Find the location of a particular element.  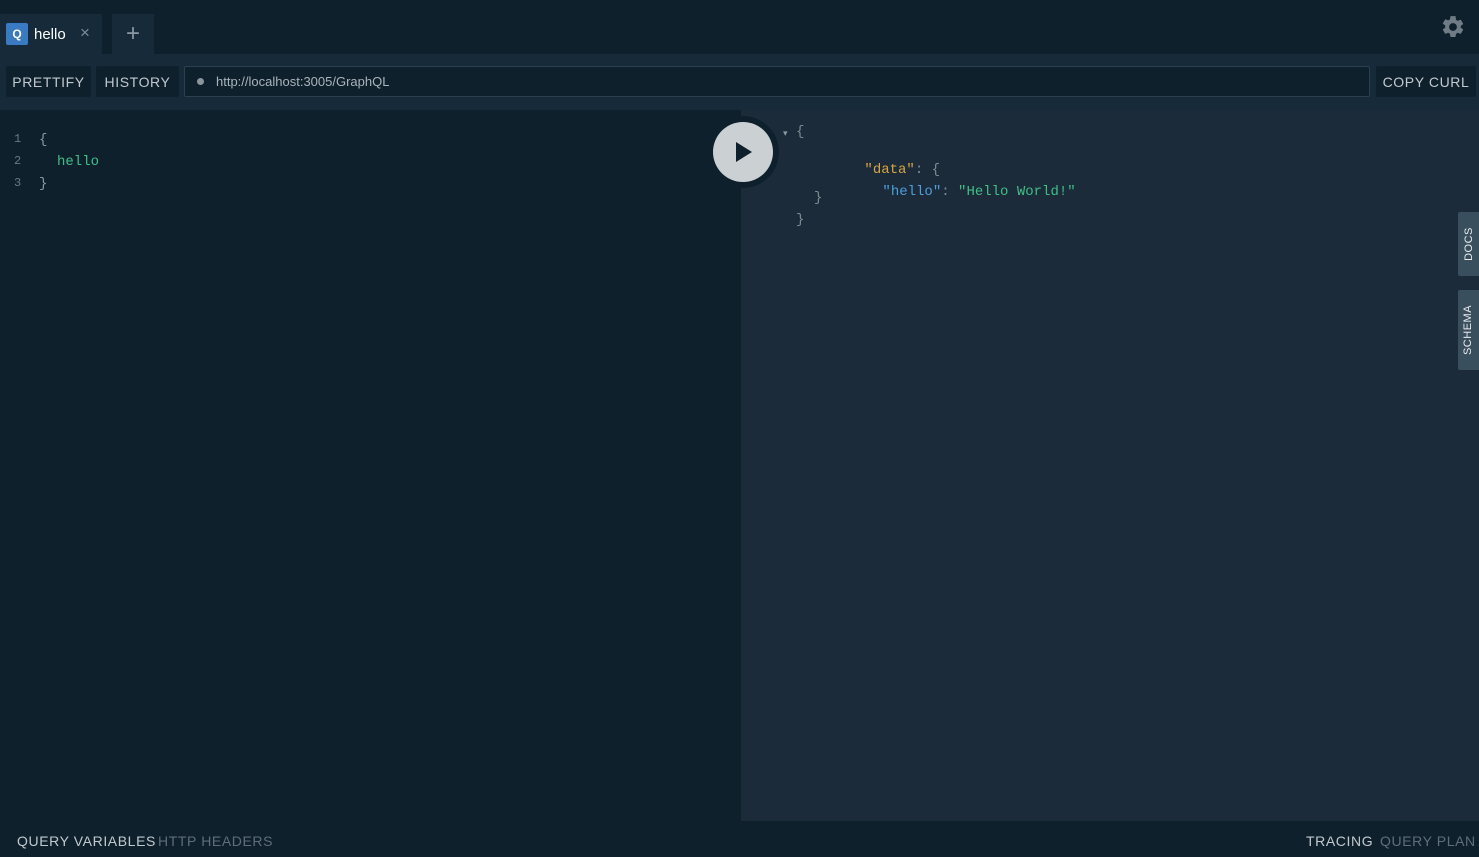

docs-side-tab: DOCS is located at coordinates (1468, 244).